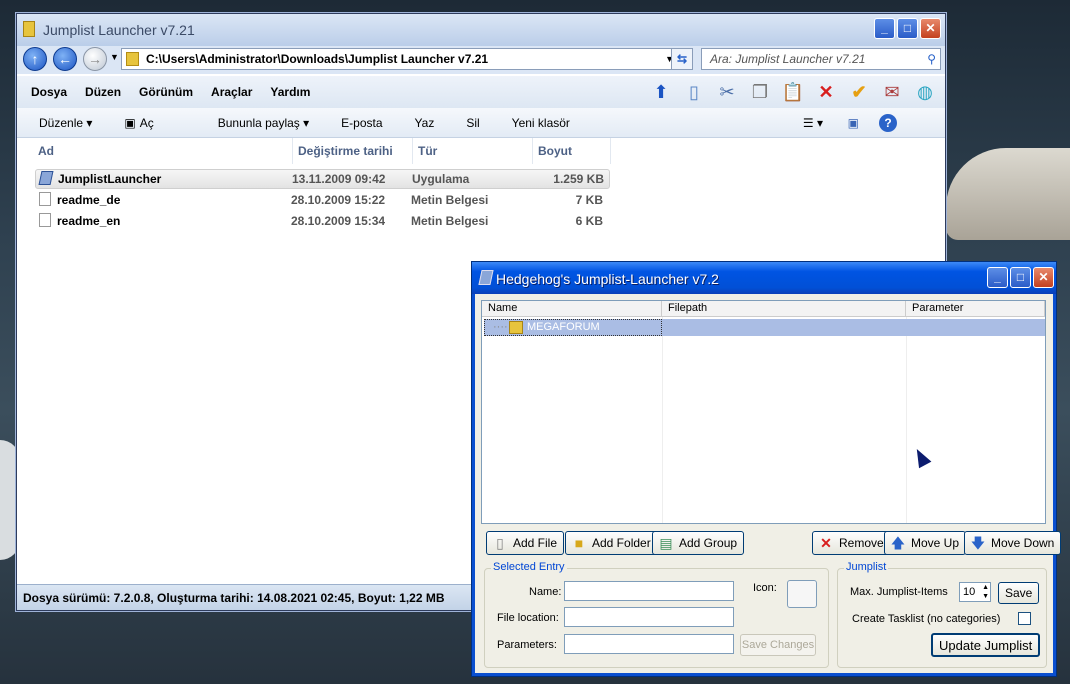 The height and width of the screenshot is (684, 1070). What do you see at coordinates (166, 92) in the screenshot?
I see `menu-gorunum: Görünüm` at bounding box center [166, 92].